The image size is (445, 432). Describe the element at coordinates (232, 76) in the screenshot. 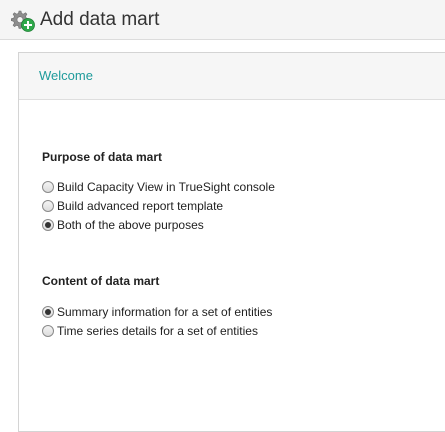

I see `panel-header: Welcome` at that location.